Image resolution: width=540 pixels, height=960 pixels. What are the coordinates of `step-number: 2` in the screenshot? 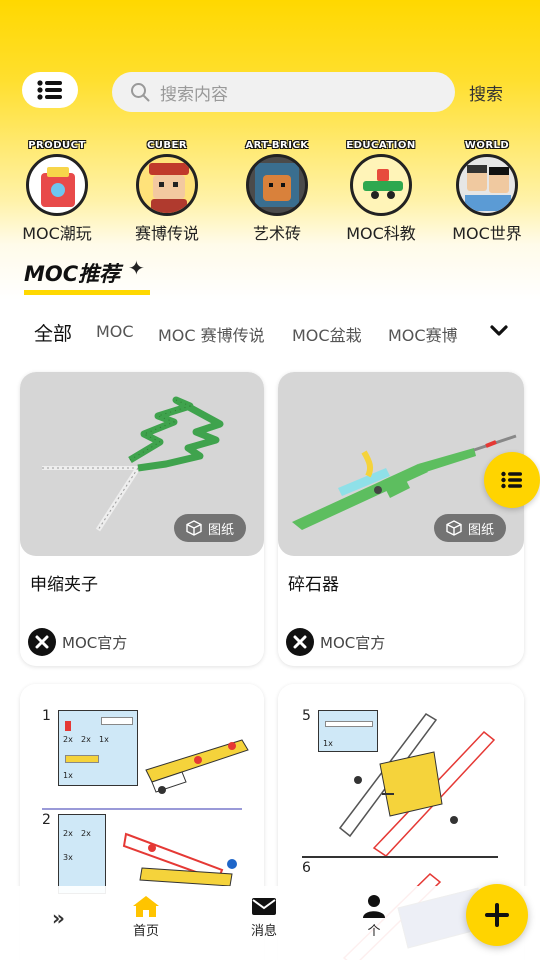 It's located at (46, 820).